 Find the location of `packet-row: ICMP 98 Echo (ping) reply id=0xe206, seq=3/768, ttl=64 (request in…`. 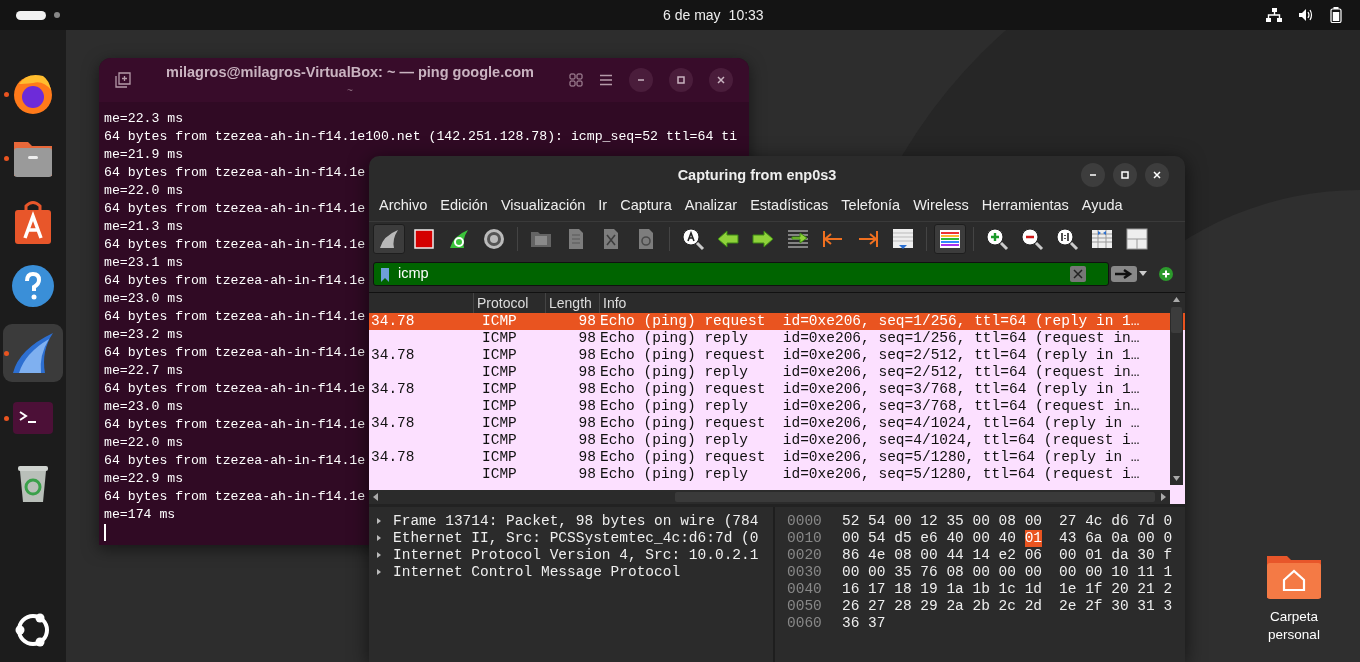

packet-row: ICMP 98 Echo (ping) reply id=0xe206, seq=3/768, ttl=64 (request in… is located at coordinates (777, 407).